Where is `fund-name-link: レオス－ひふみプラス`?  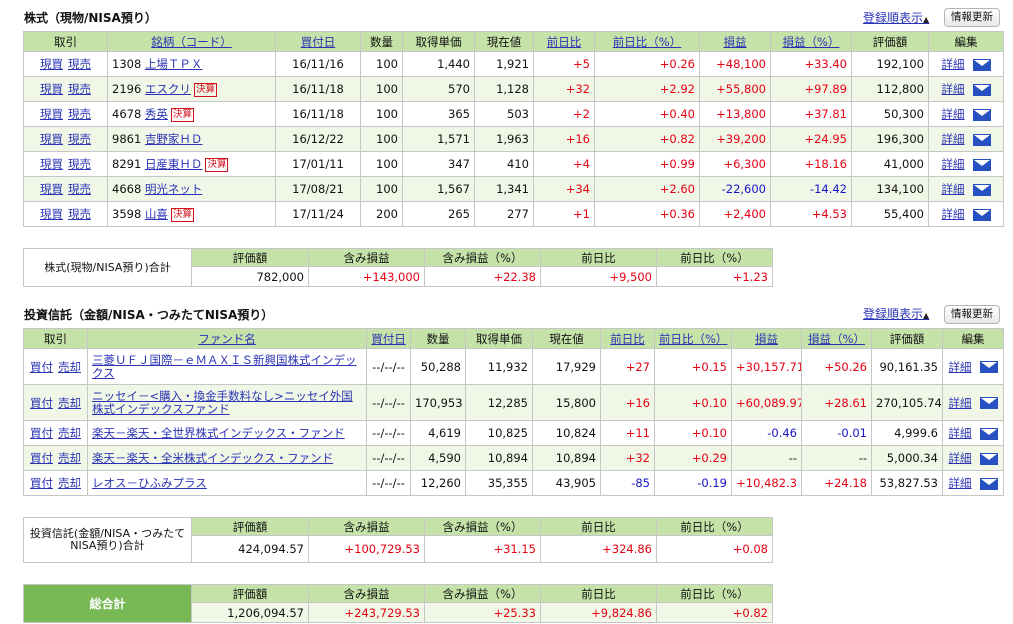 fund-name-link: レオス－ひふみプラス is located at coordinates (149, 483).